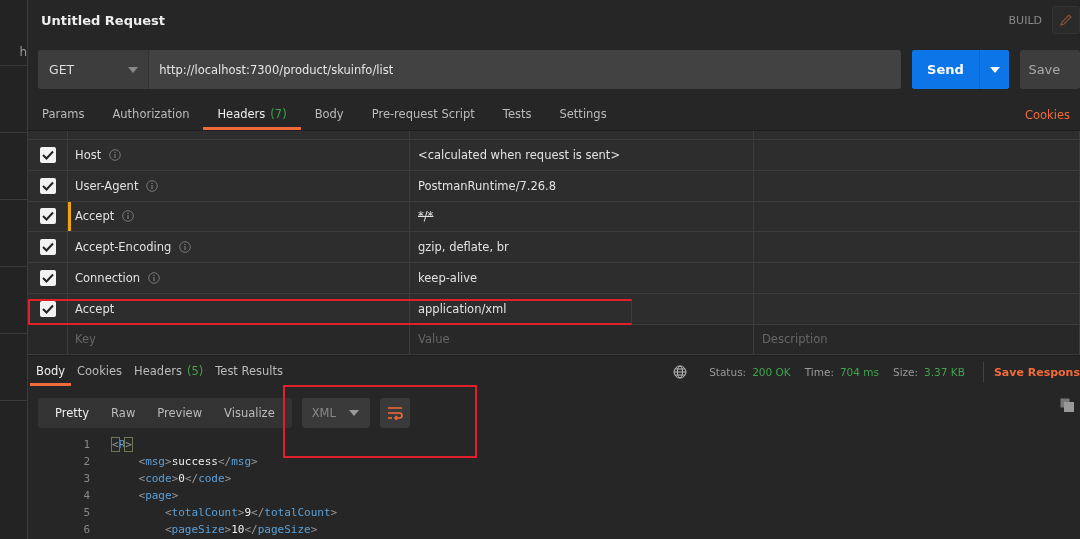 The height and width of the screenshot is (539, 1080). I want to click on response-tab: Test Results, so click(249, 372).